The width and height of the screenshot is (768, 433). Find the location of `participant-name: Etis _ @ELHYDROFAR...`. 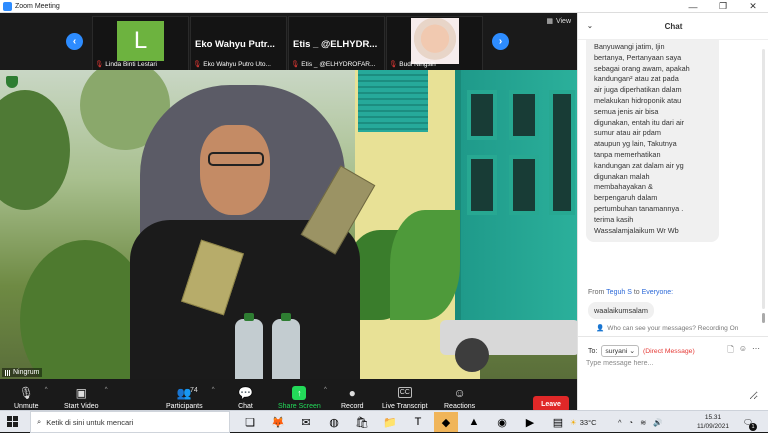

participant-name: Etis _ @ELHYDROFAR... is located at coordinates (338, 64).